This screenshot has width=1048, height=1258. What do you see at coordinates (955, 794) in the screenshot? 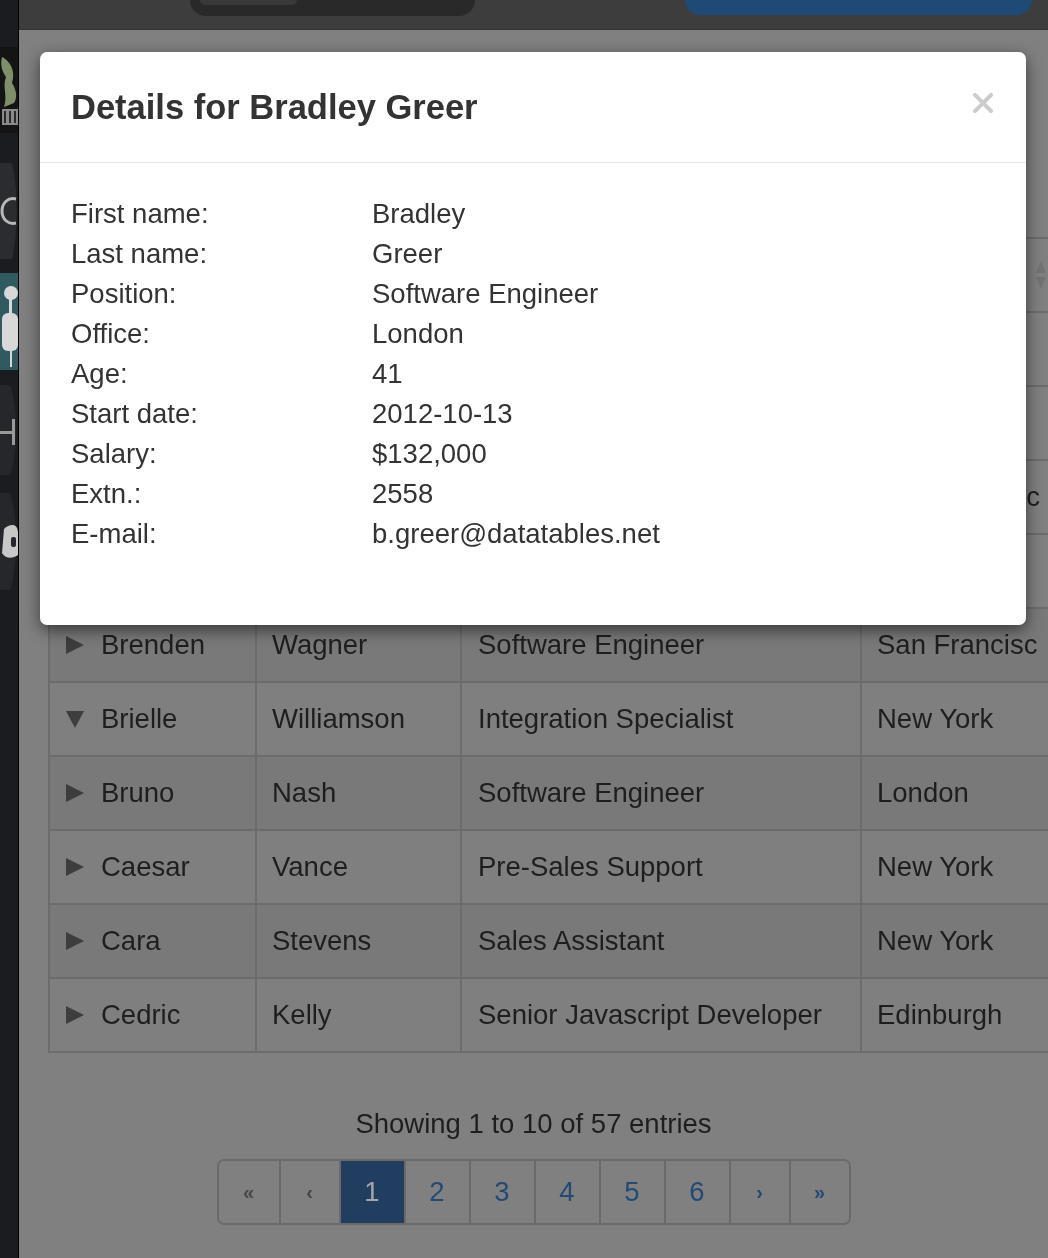
I see `table-cell: London` at bounding box center [955, 794].